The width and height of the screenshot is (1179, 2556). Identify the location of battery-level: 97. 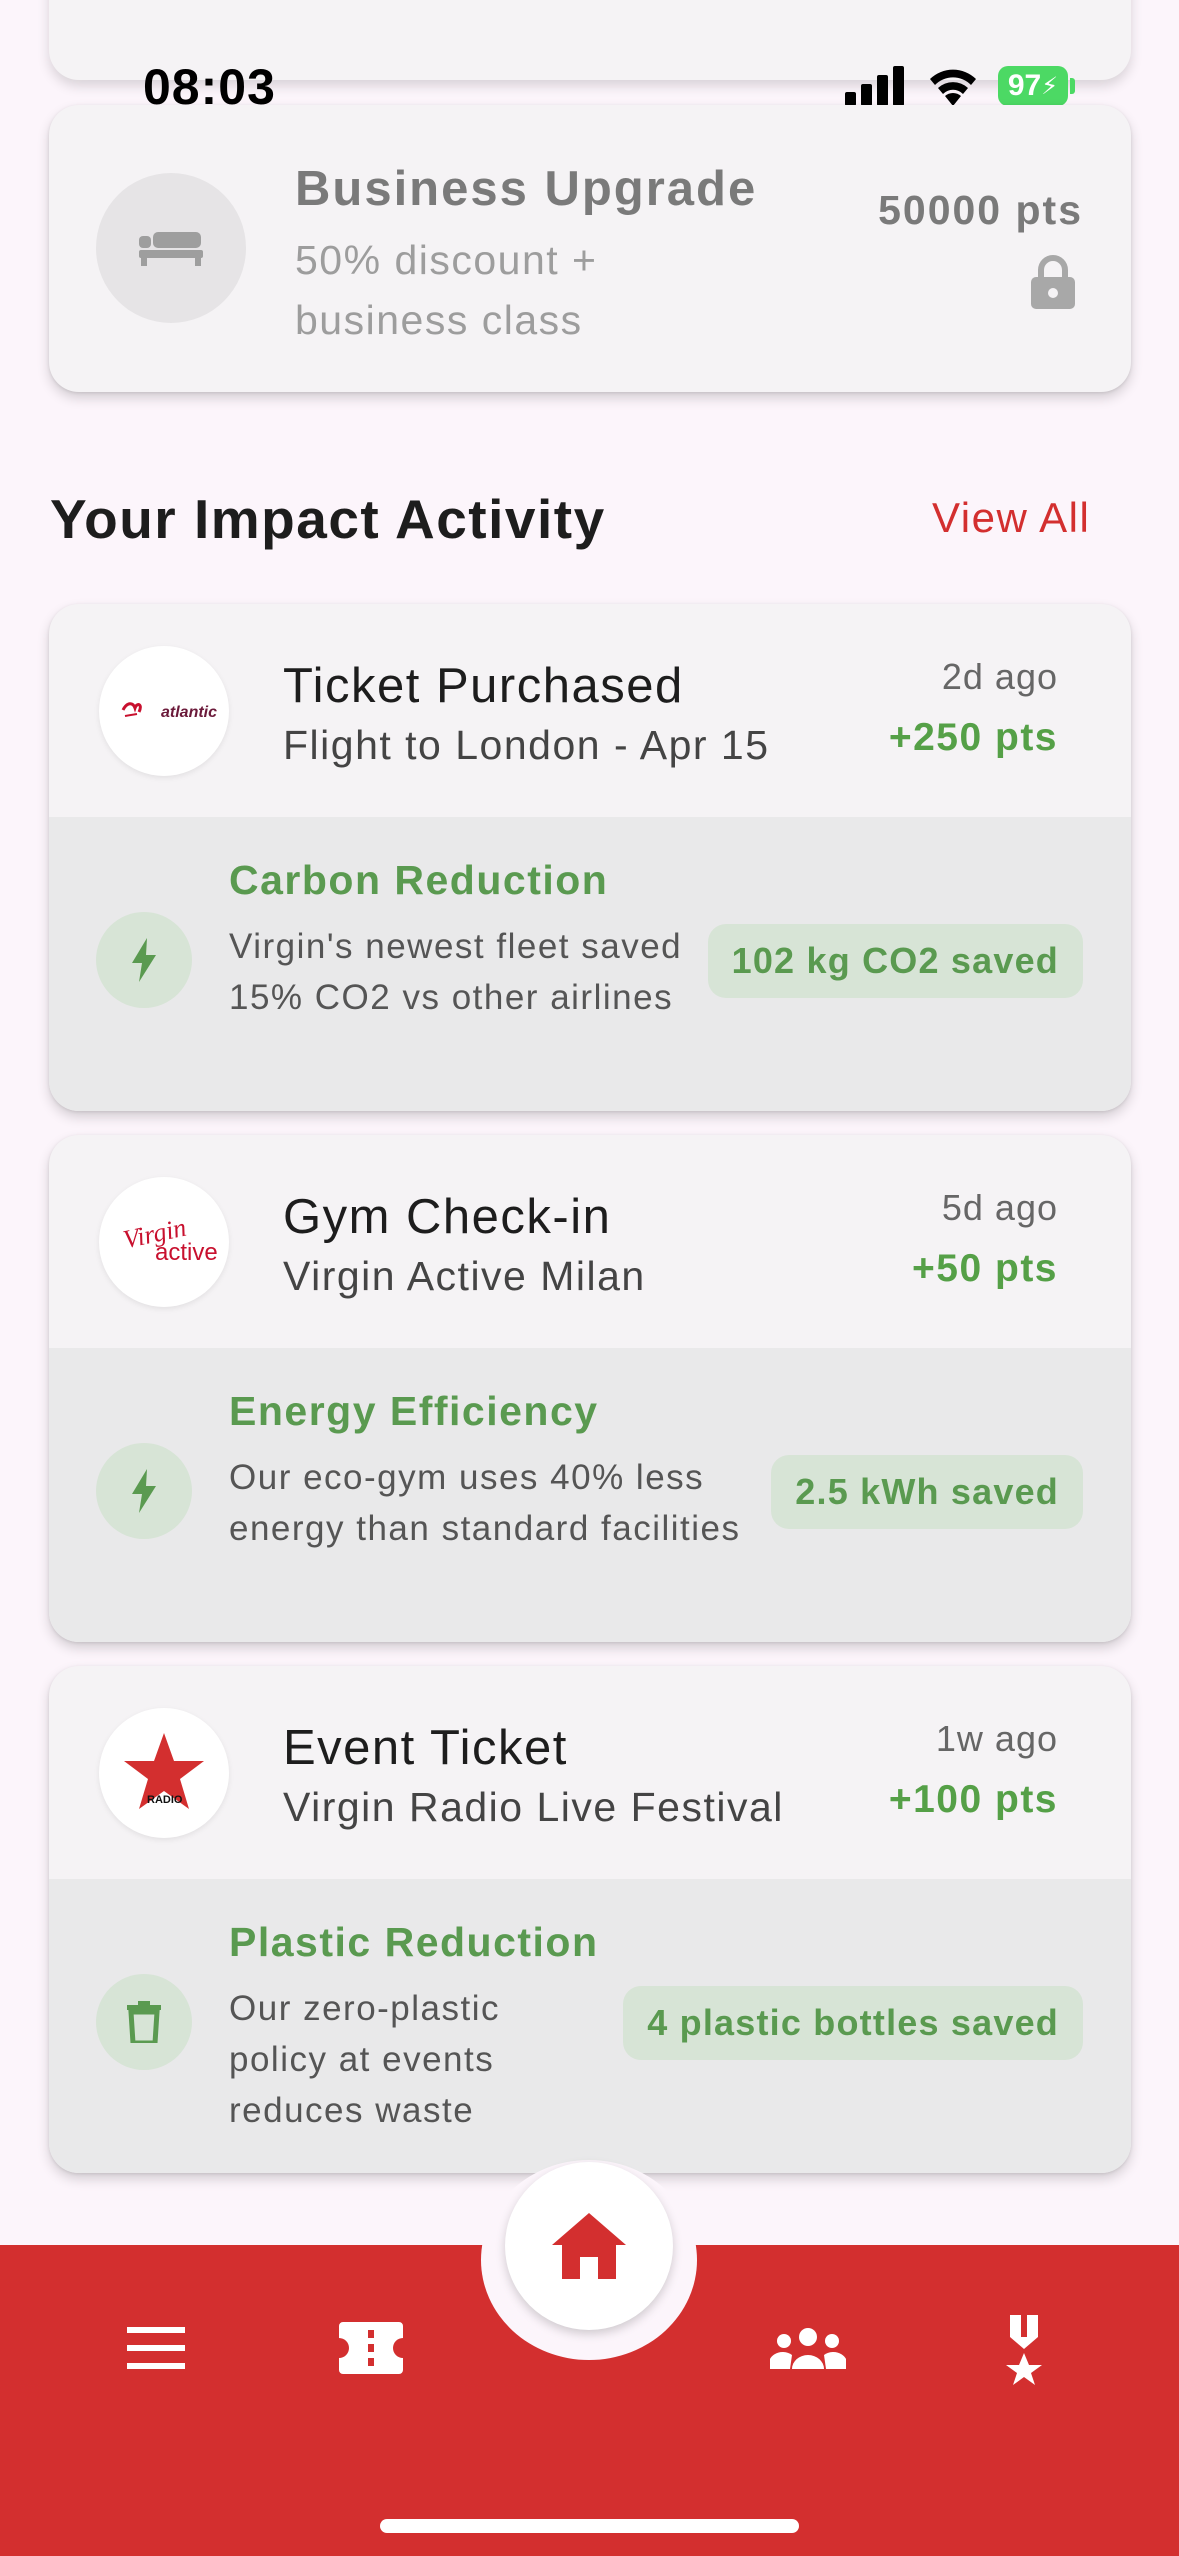
(1024, 85).